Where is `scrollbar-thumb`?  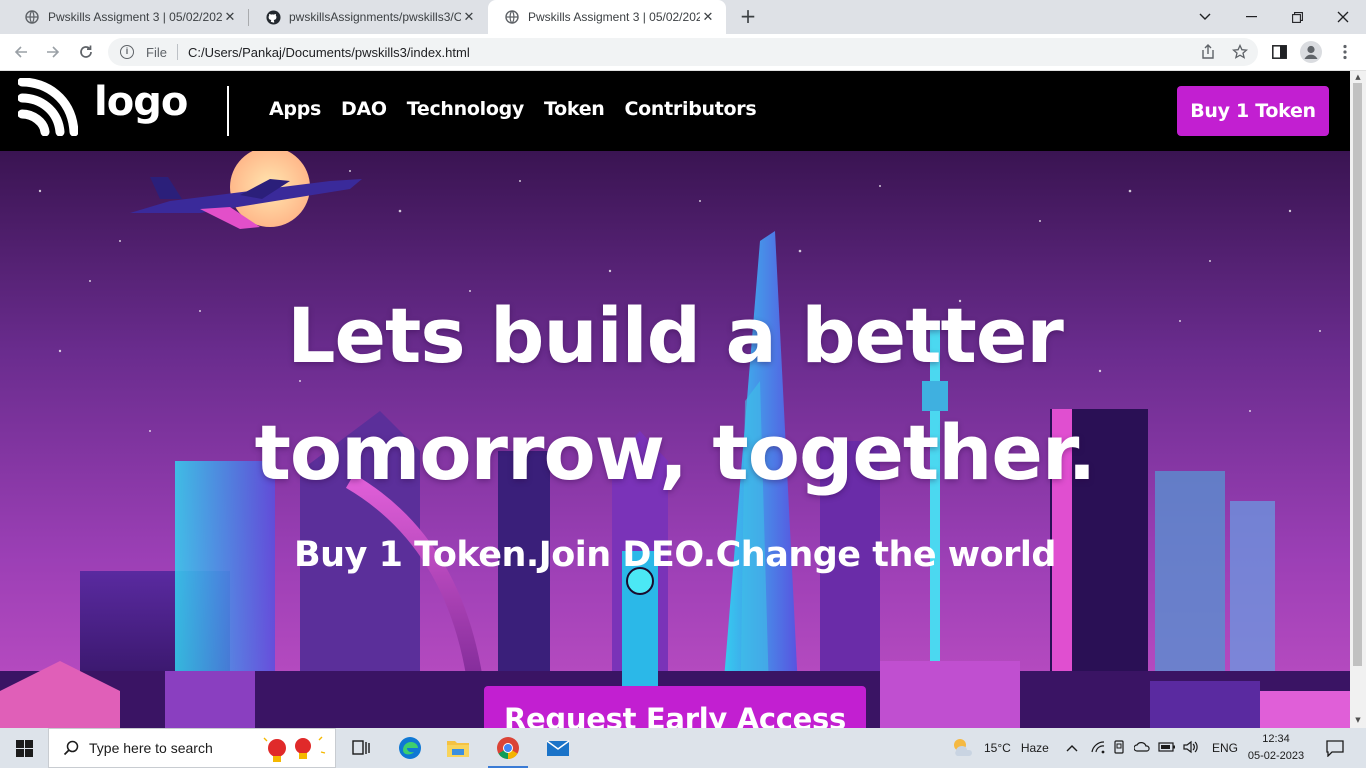
scrollbar-thumb is located at coordinates (1357, 374).